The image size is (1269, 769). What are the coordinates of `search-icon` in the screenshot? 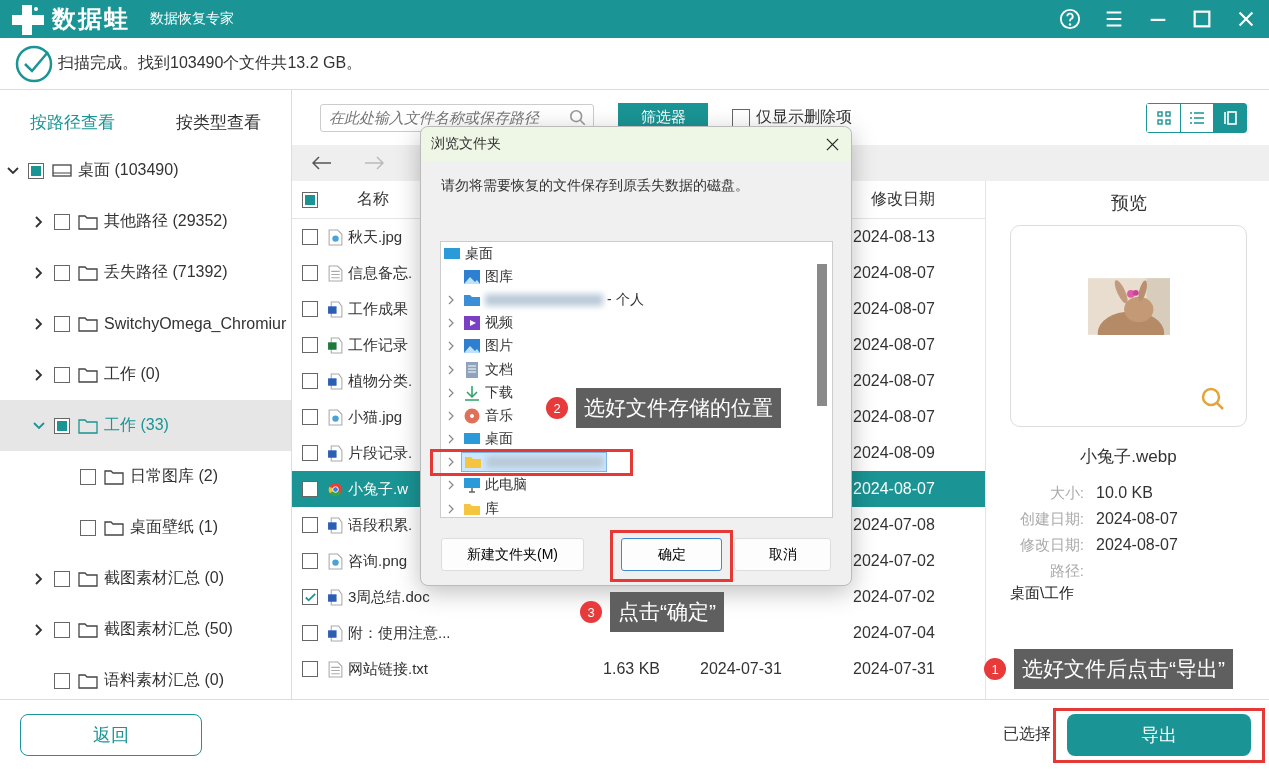 It's located at (578, 117).